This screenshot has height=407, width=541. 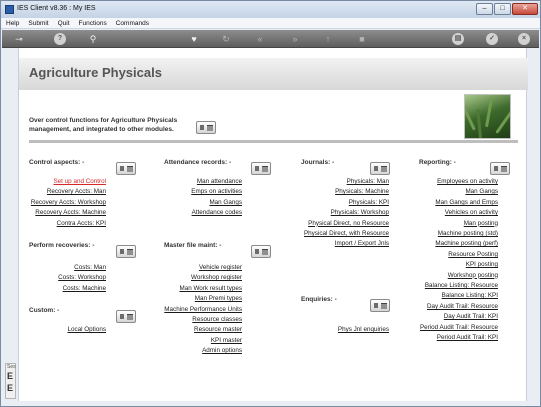 What do you see at coordinates (203, 320) in the screenshot?
I see `link-resource-classes: Resource classes` at bounding box center [203, 320].